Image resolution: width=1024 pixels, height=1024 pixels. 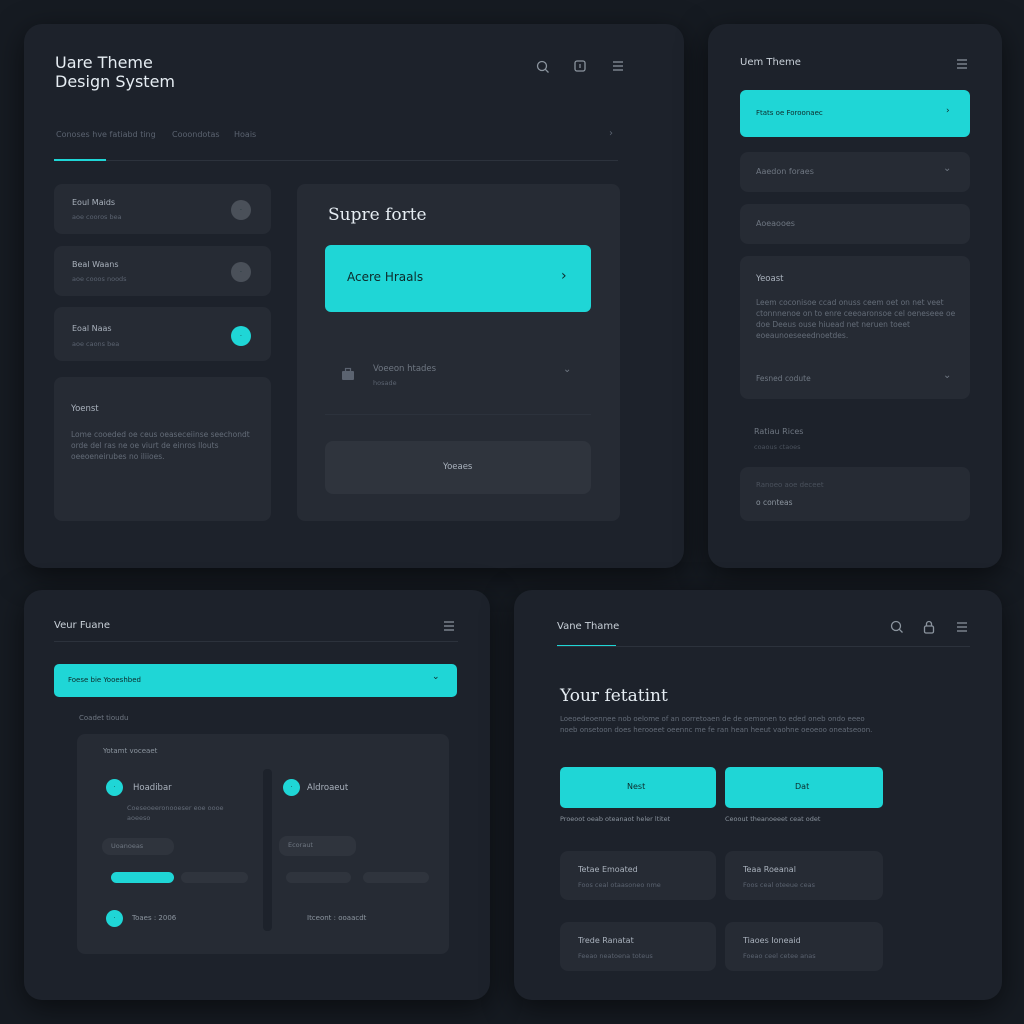 What do you see at coordinates (638, 787) in the screenshot?
I see `next-button: Nest` at bounding box center [638, 787].